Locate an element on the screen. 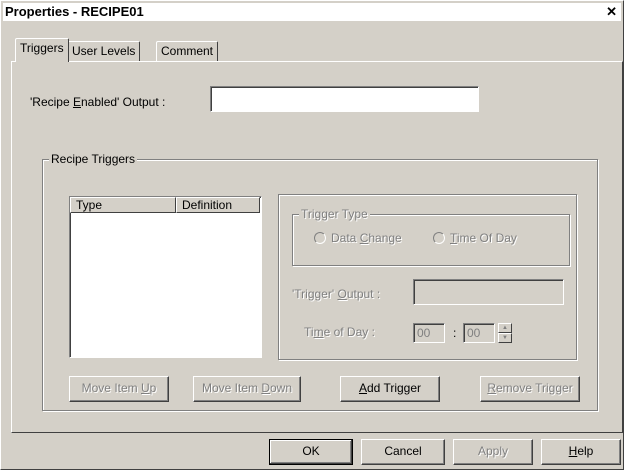  tab-comment: Comment is located at coordinates (187, 51).